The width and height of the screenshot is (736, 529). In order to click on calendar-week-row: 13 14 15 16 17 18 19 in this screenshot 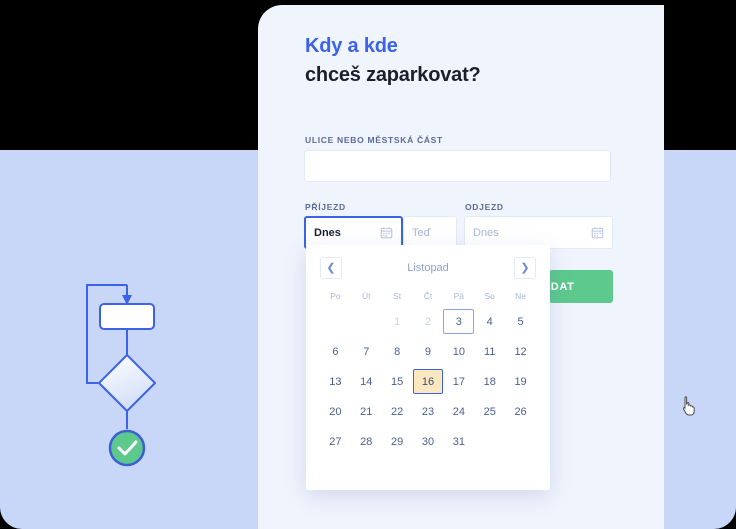, I will do `click(428, 381)`.